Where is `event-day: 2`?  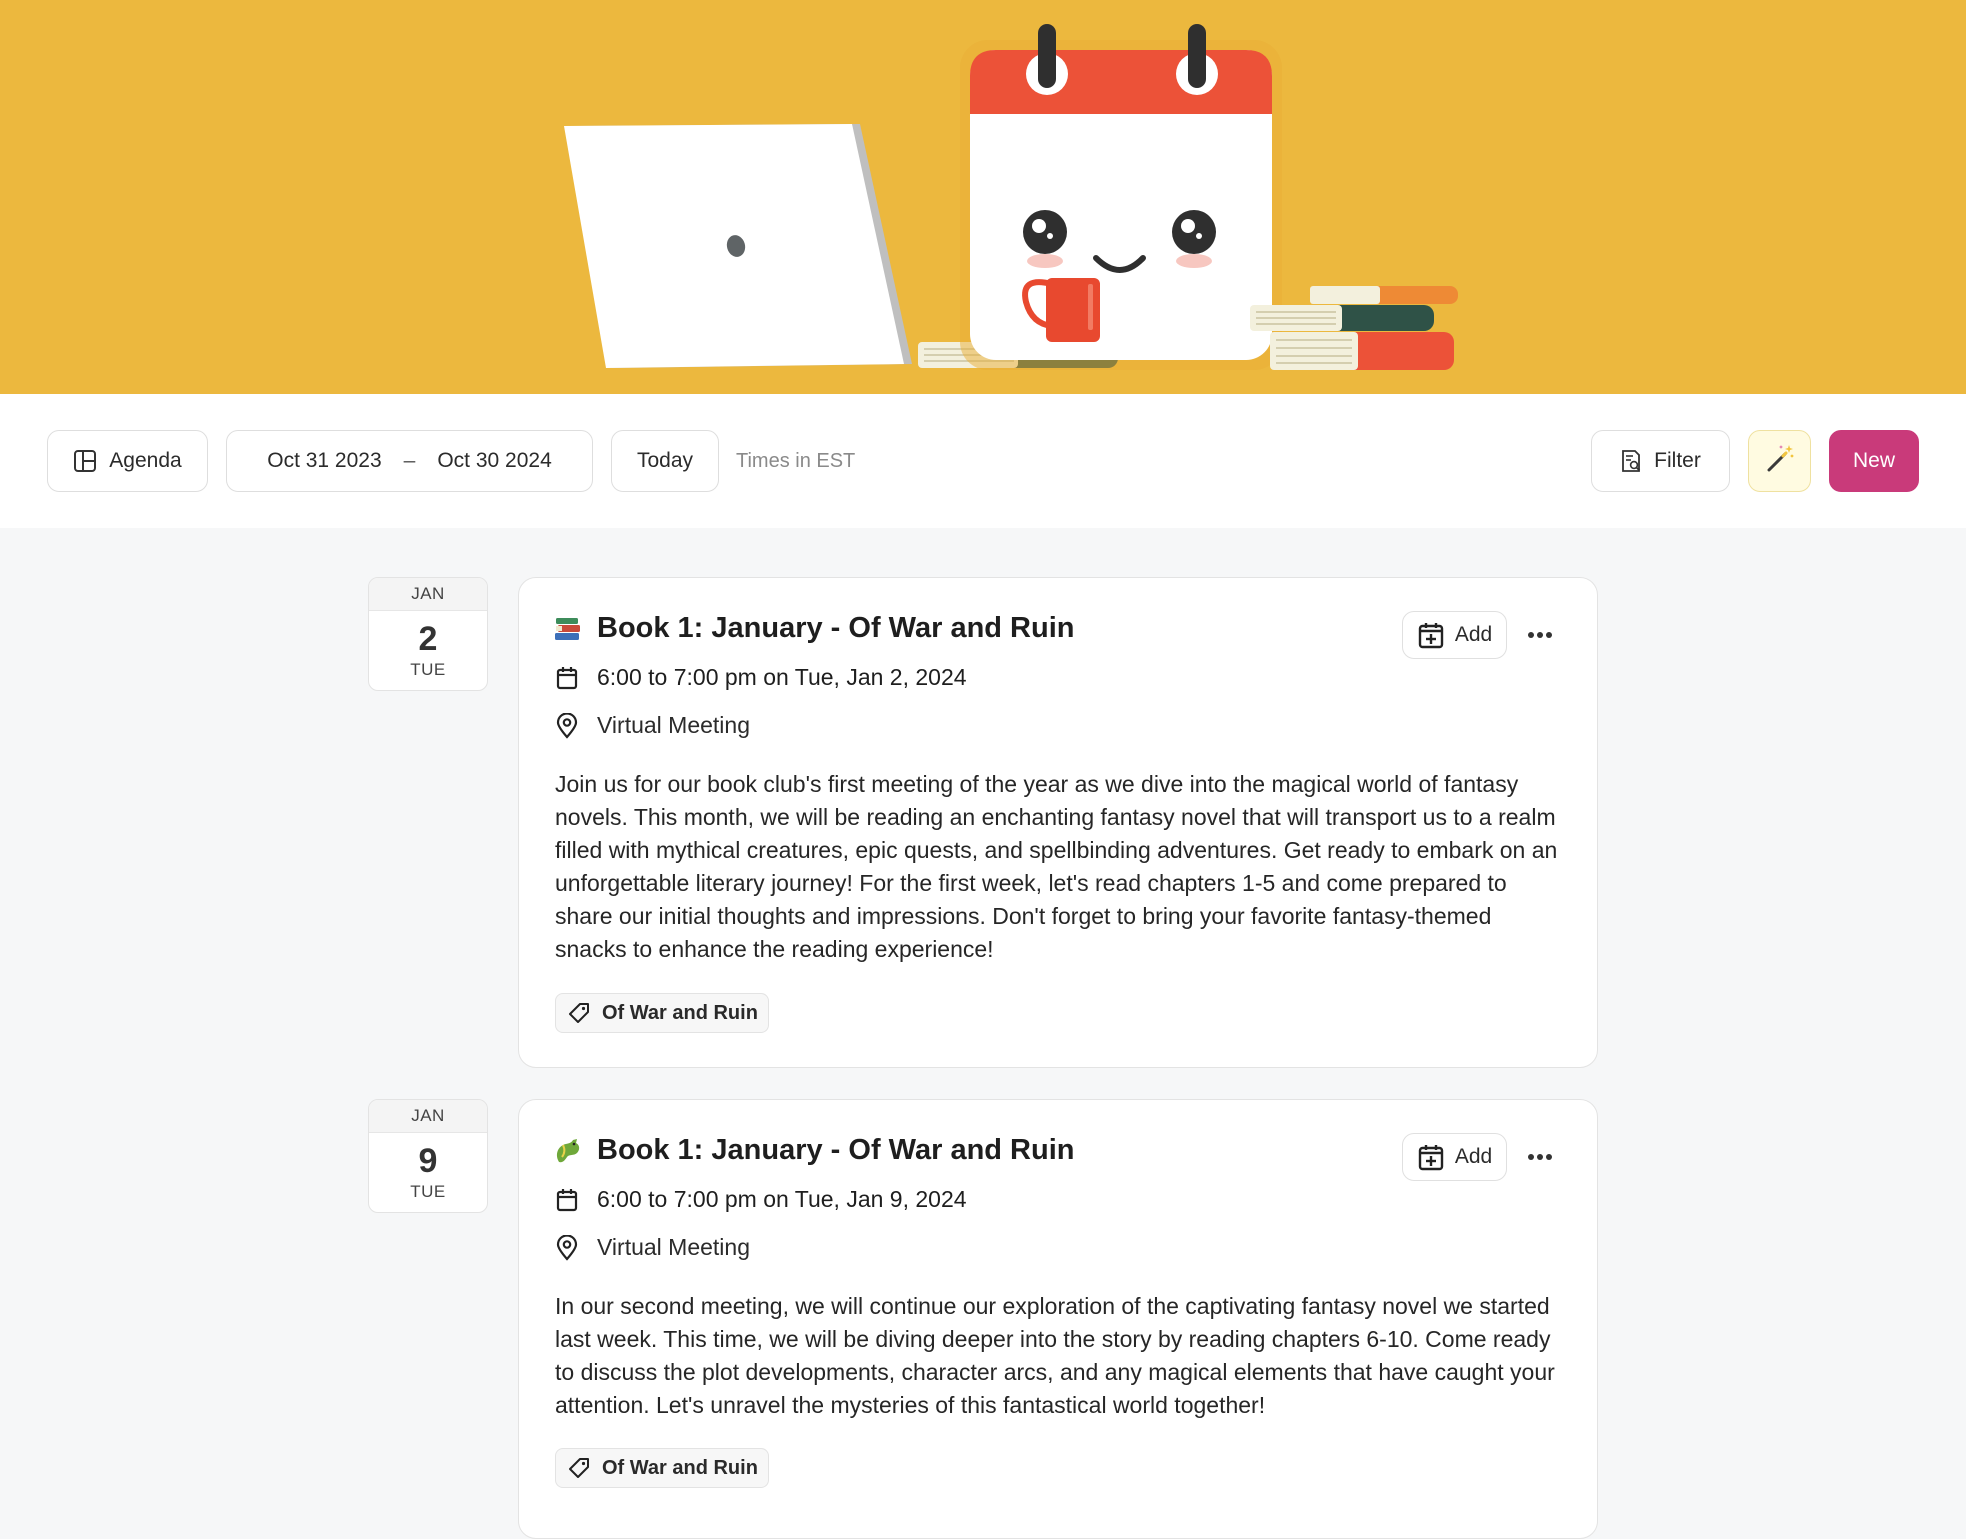
event-day: 2 is located at coordinates (428, 639).